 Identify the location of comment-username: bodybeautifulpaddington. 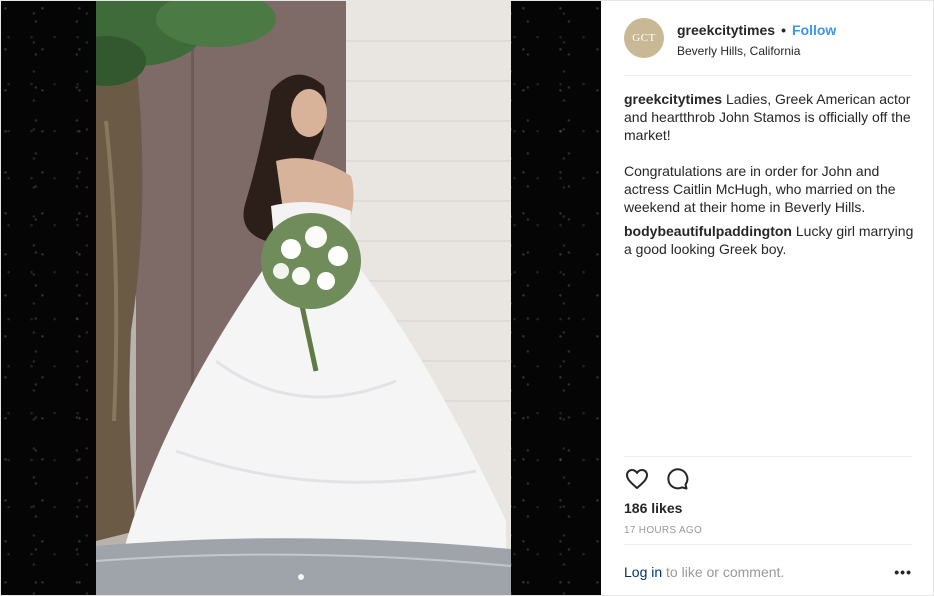
(708, 231).